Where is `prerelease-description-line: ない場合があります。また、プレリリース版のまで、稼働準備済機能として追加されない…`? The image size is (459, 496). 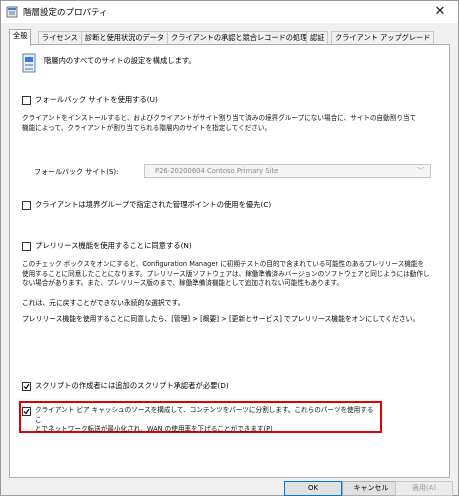 prerelease-description-line: ない場合があります。また、プレリリース版のまで、稼働準備済機能として追加されない… is located at coordinates (182, 283).